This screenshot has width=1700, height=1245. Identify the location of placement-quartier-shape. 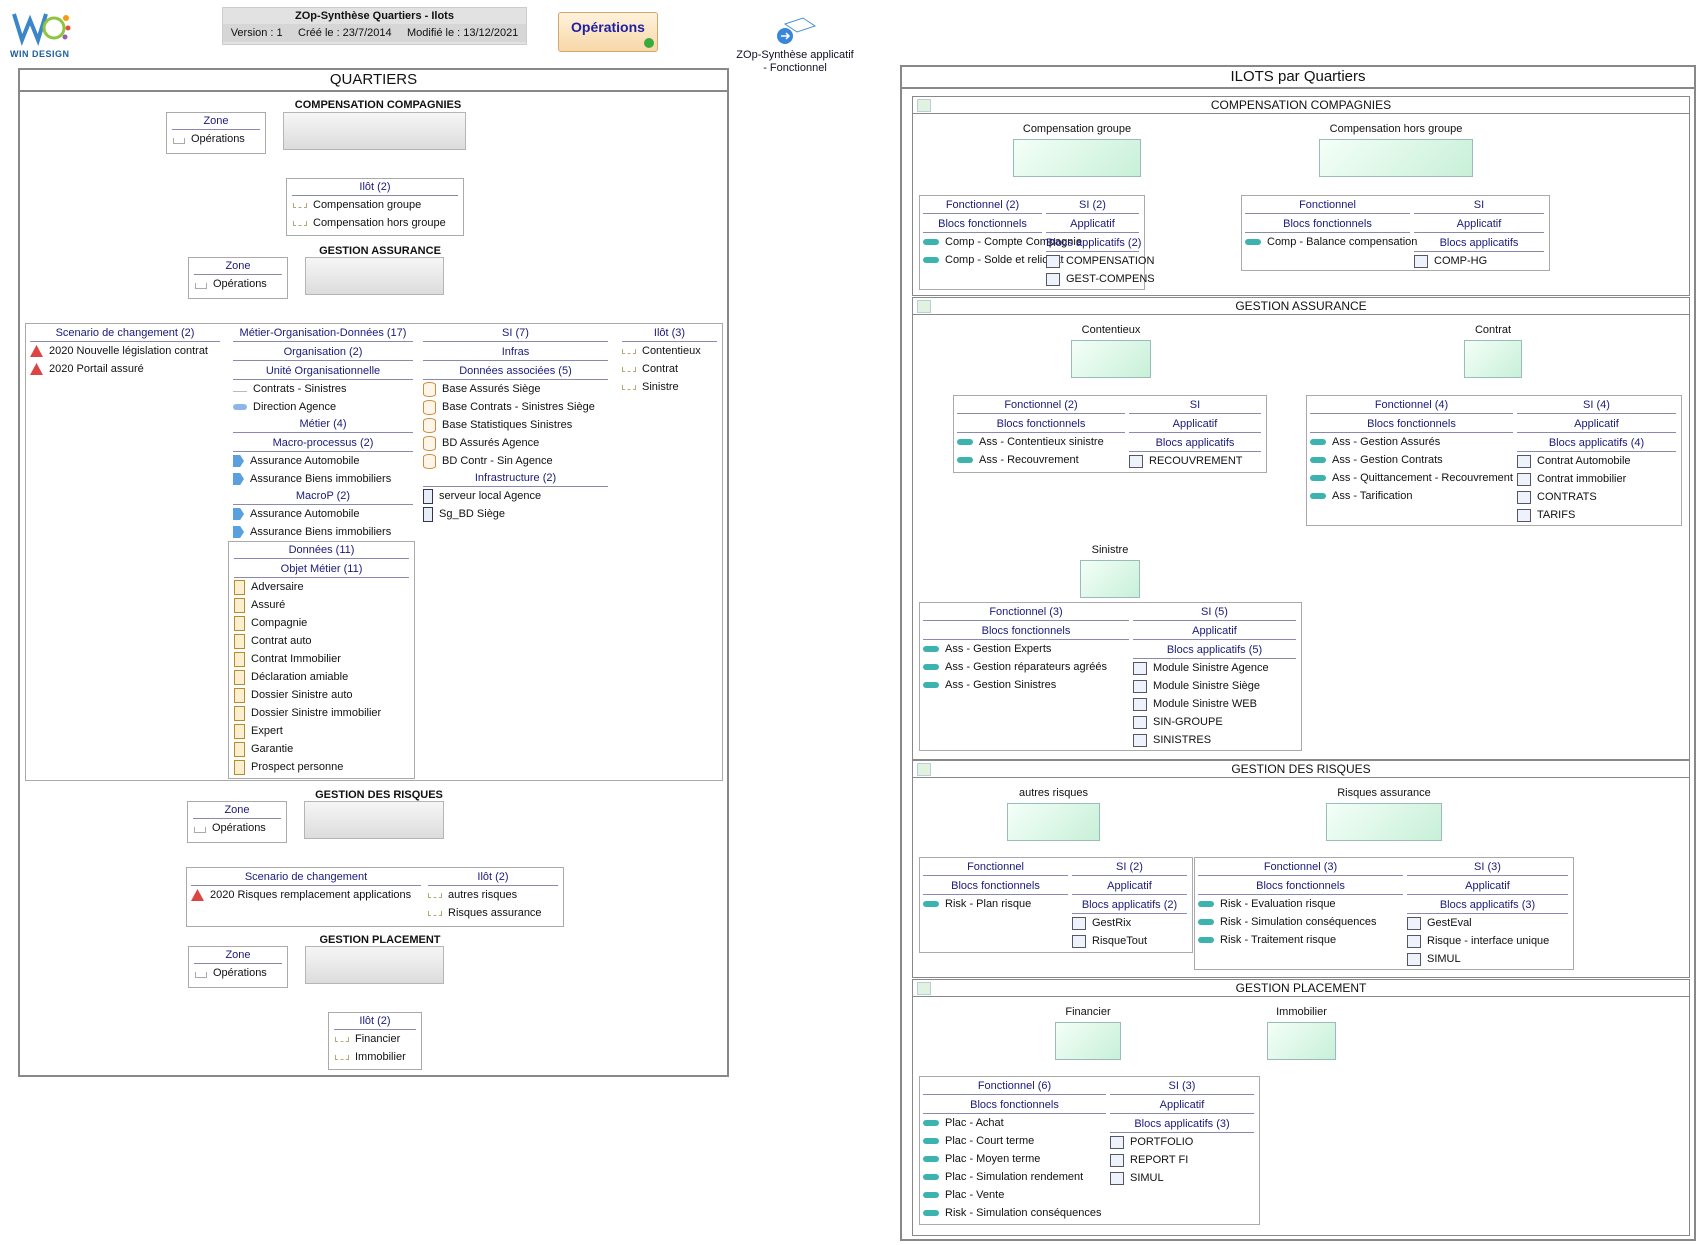
(374, 965).